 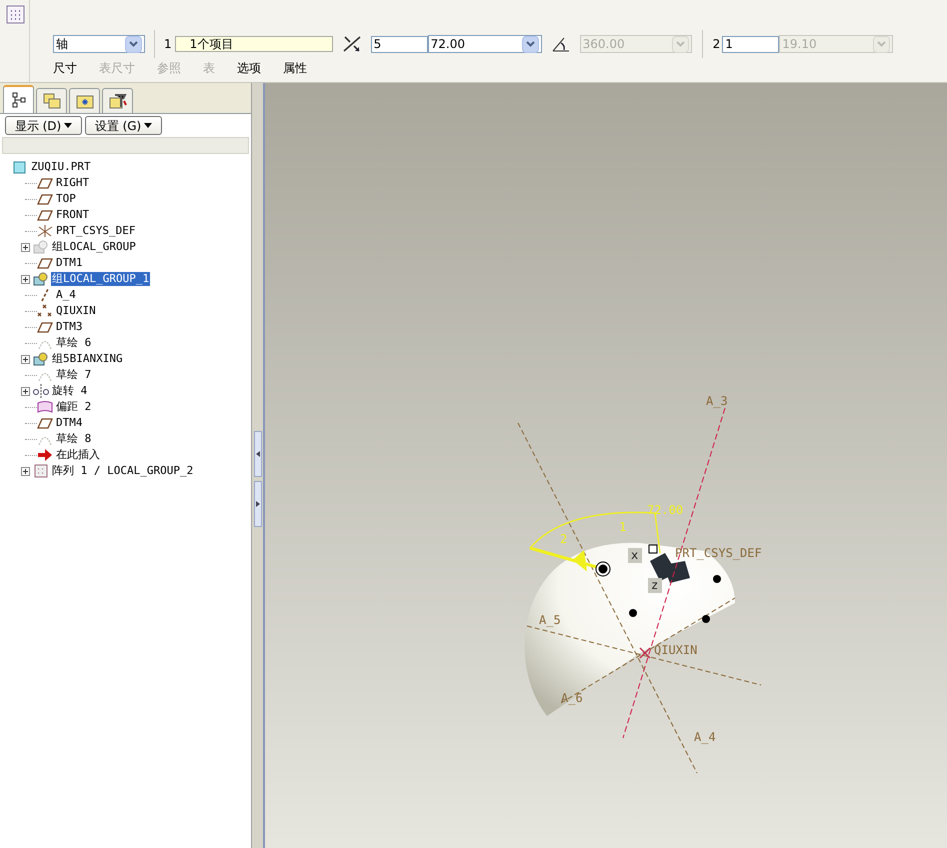 What do you see at coordinates (45, 455) in the screenshot?
I see `insert-arrow-icon` at bounding box center [45, 455].